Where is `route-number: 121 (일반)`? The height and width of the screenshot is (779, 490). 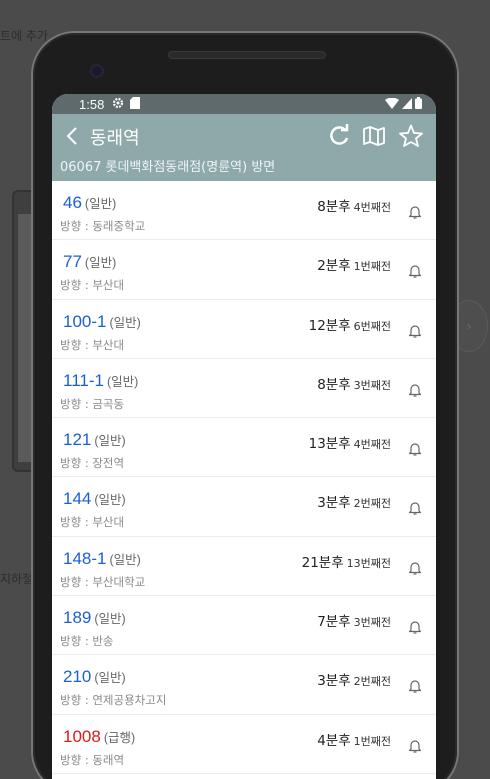 route-number: 121 (일반) is located at coordinates (94, 440).